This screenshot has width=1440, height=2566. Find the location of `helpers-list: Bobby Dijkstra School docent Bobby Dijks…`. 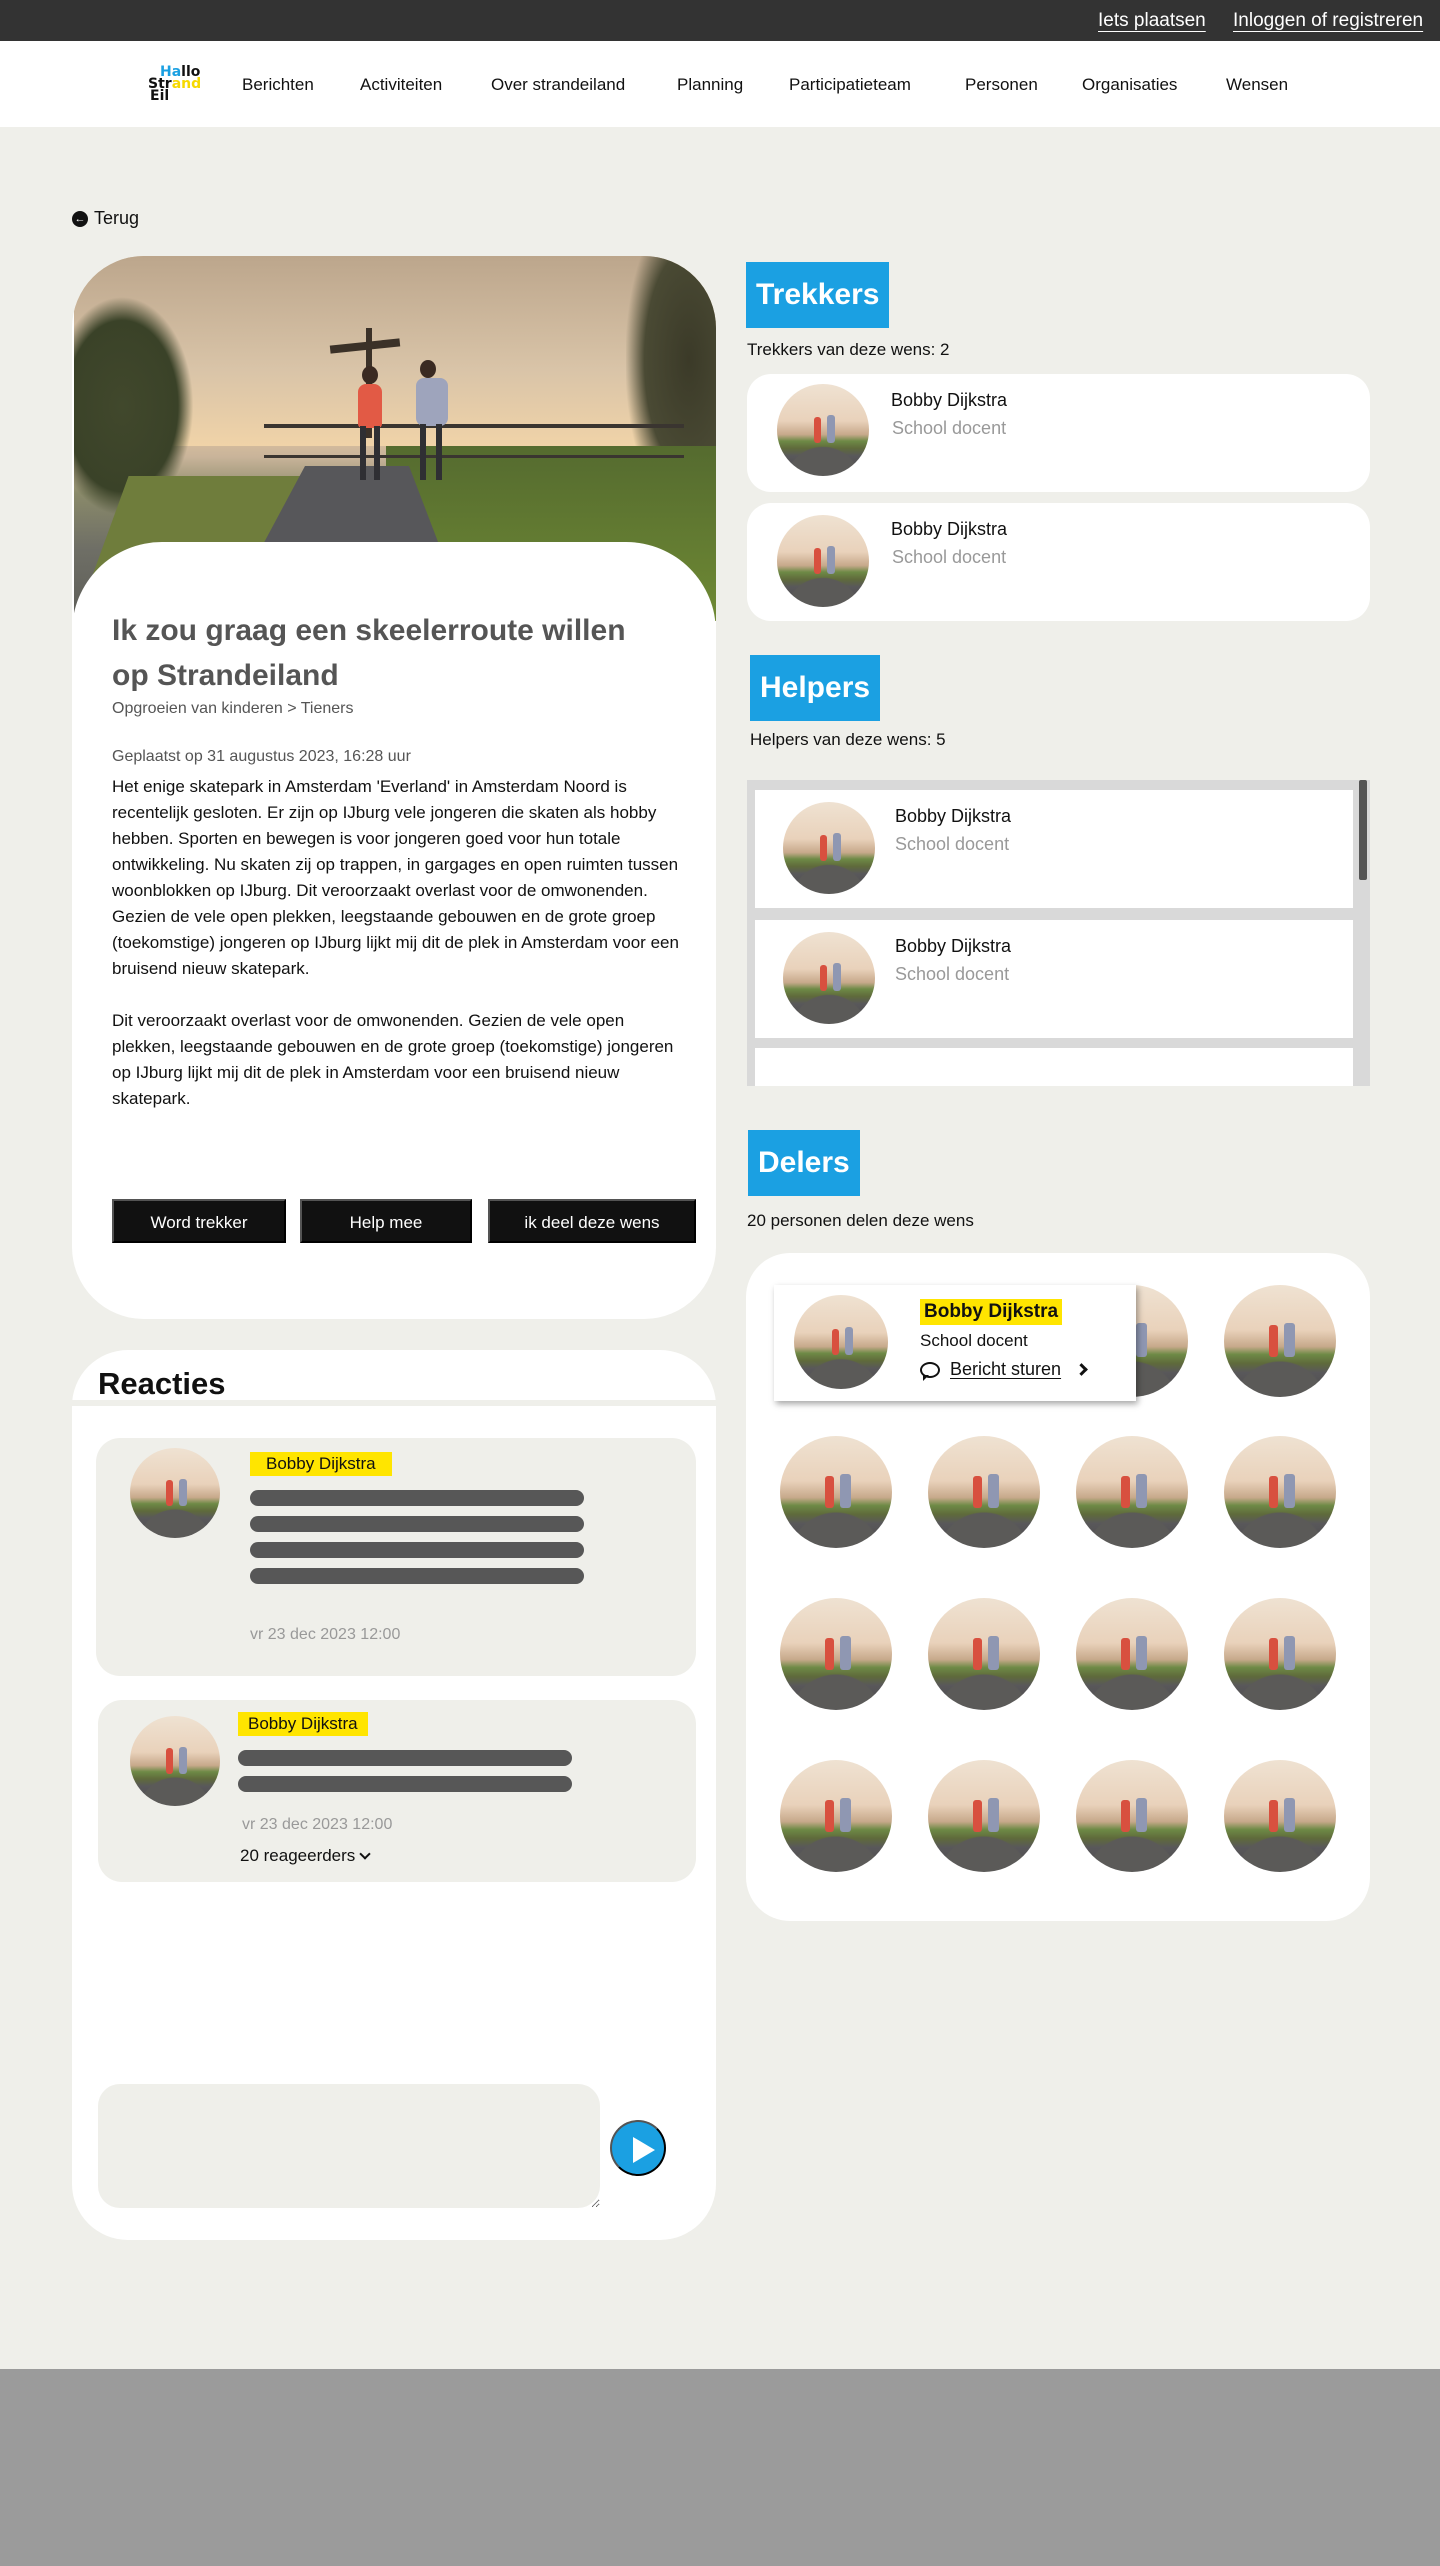

helpers-list: Bobby Dijkstra School docent Bobby Dijks… is located at coordinates (1058, 933).